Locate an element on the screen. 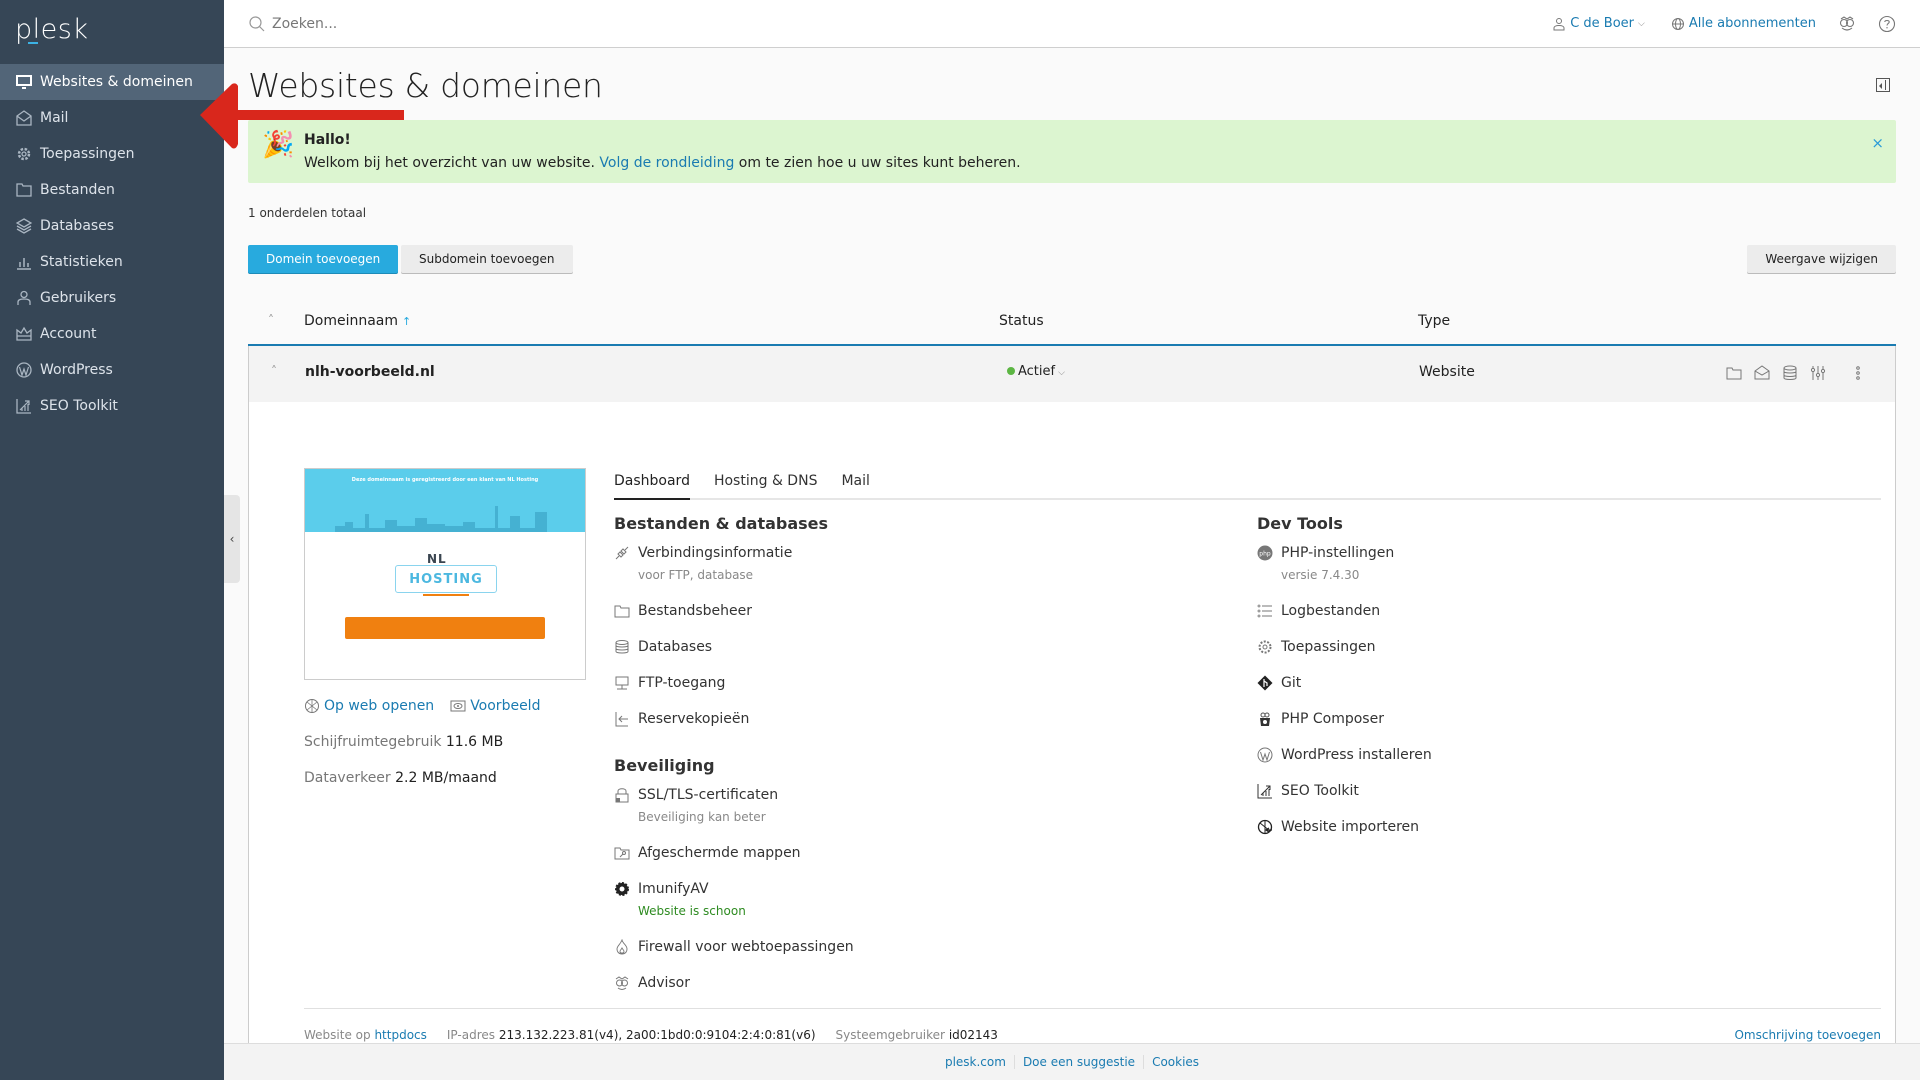 The width and height of the screenshot is (1920, 1080). plesk-logo: plesk is located at coordinates (112, 32).